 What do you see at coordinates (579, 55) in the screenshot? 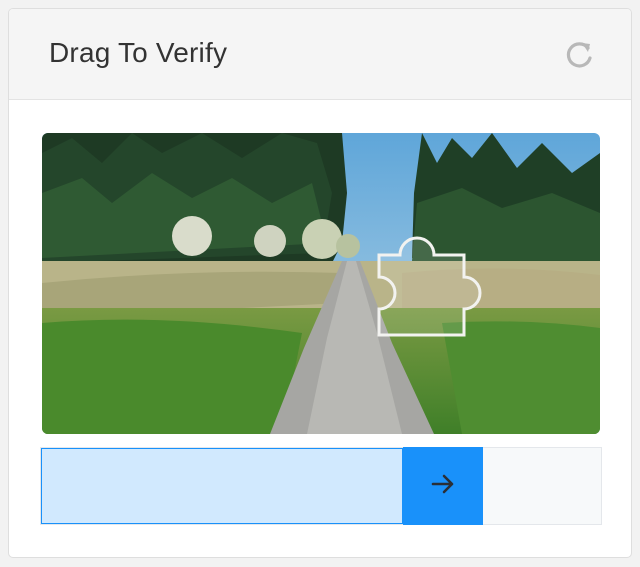
I see `refresh-icon` at bounding box center [579, 55].